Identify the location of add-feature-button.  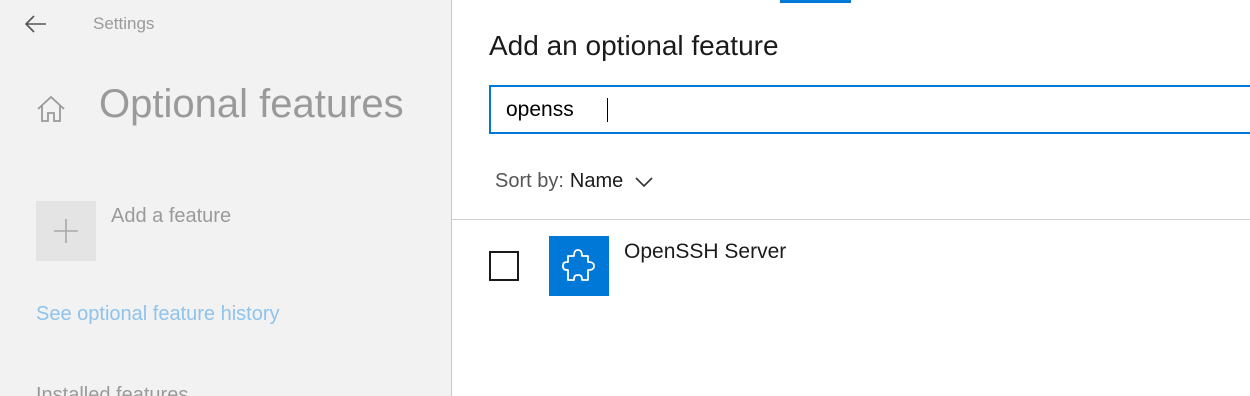
(66, 231).